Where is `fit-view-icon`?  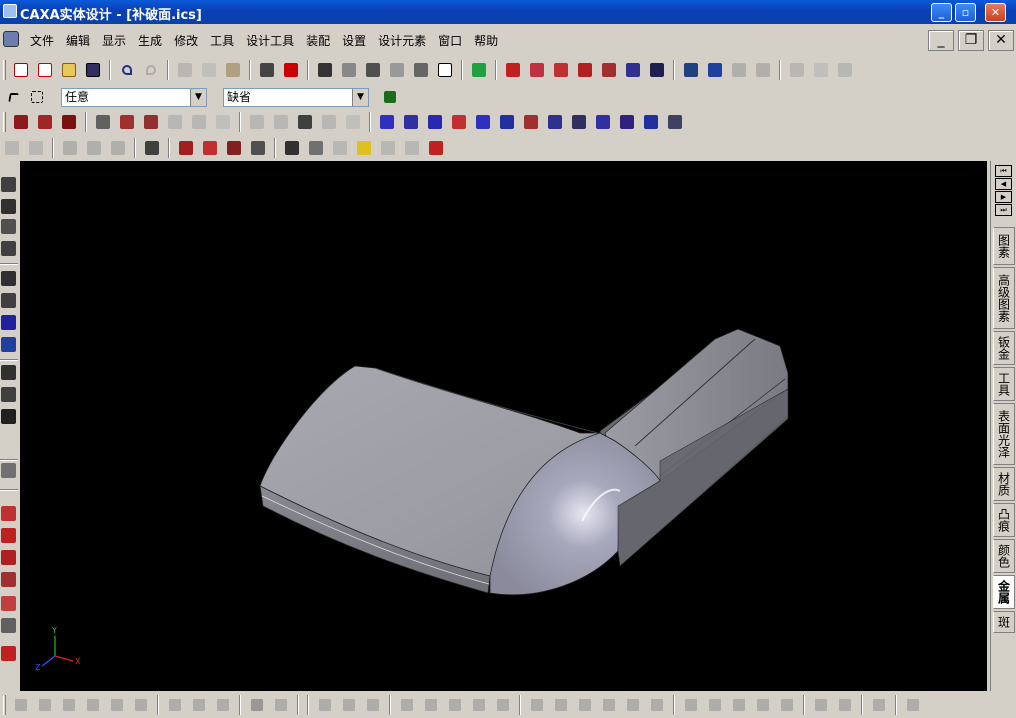 fit-view-icon is located at coordinates (8, 322).